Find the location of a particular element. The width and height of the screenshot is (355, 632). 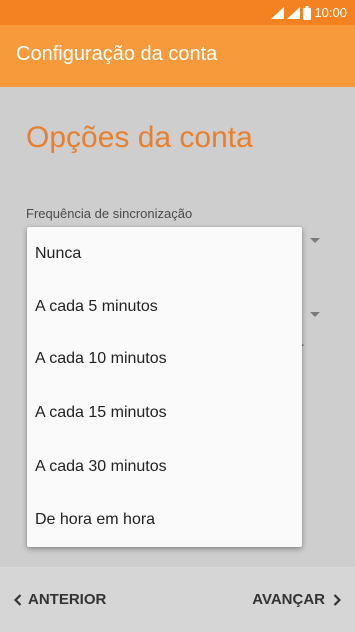

bottom-nav-bar: ANTERIOR AVANÇAR is located at coordinates (177, 599).